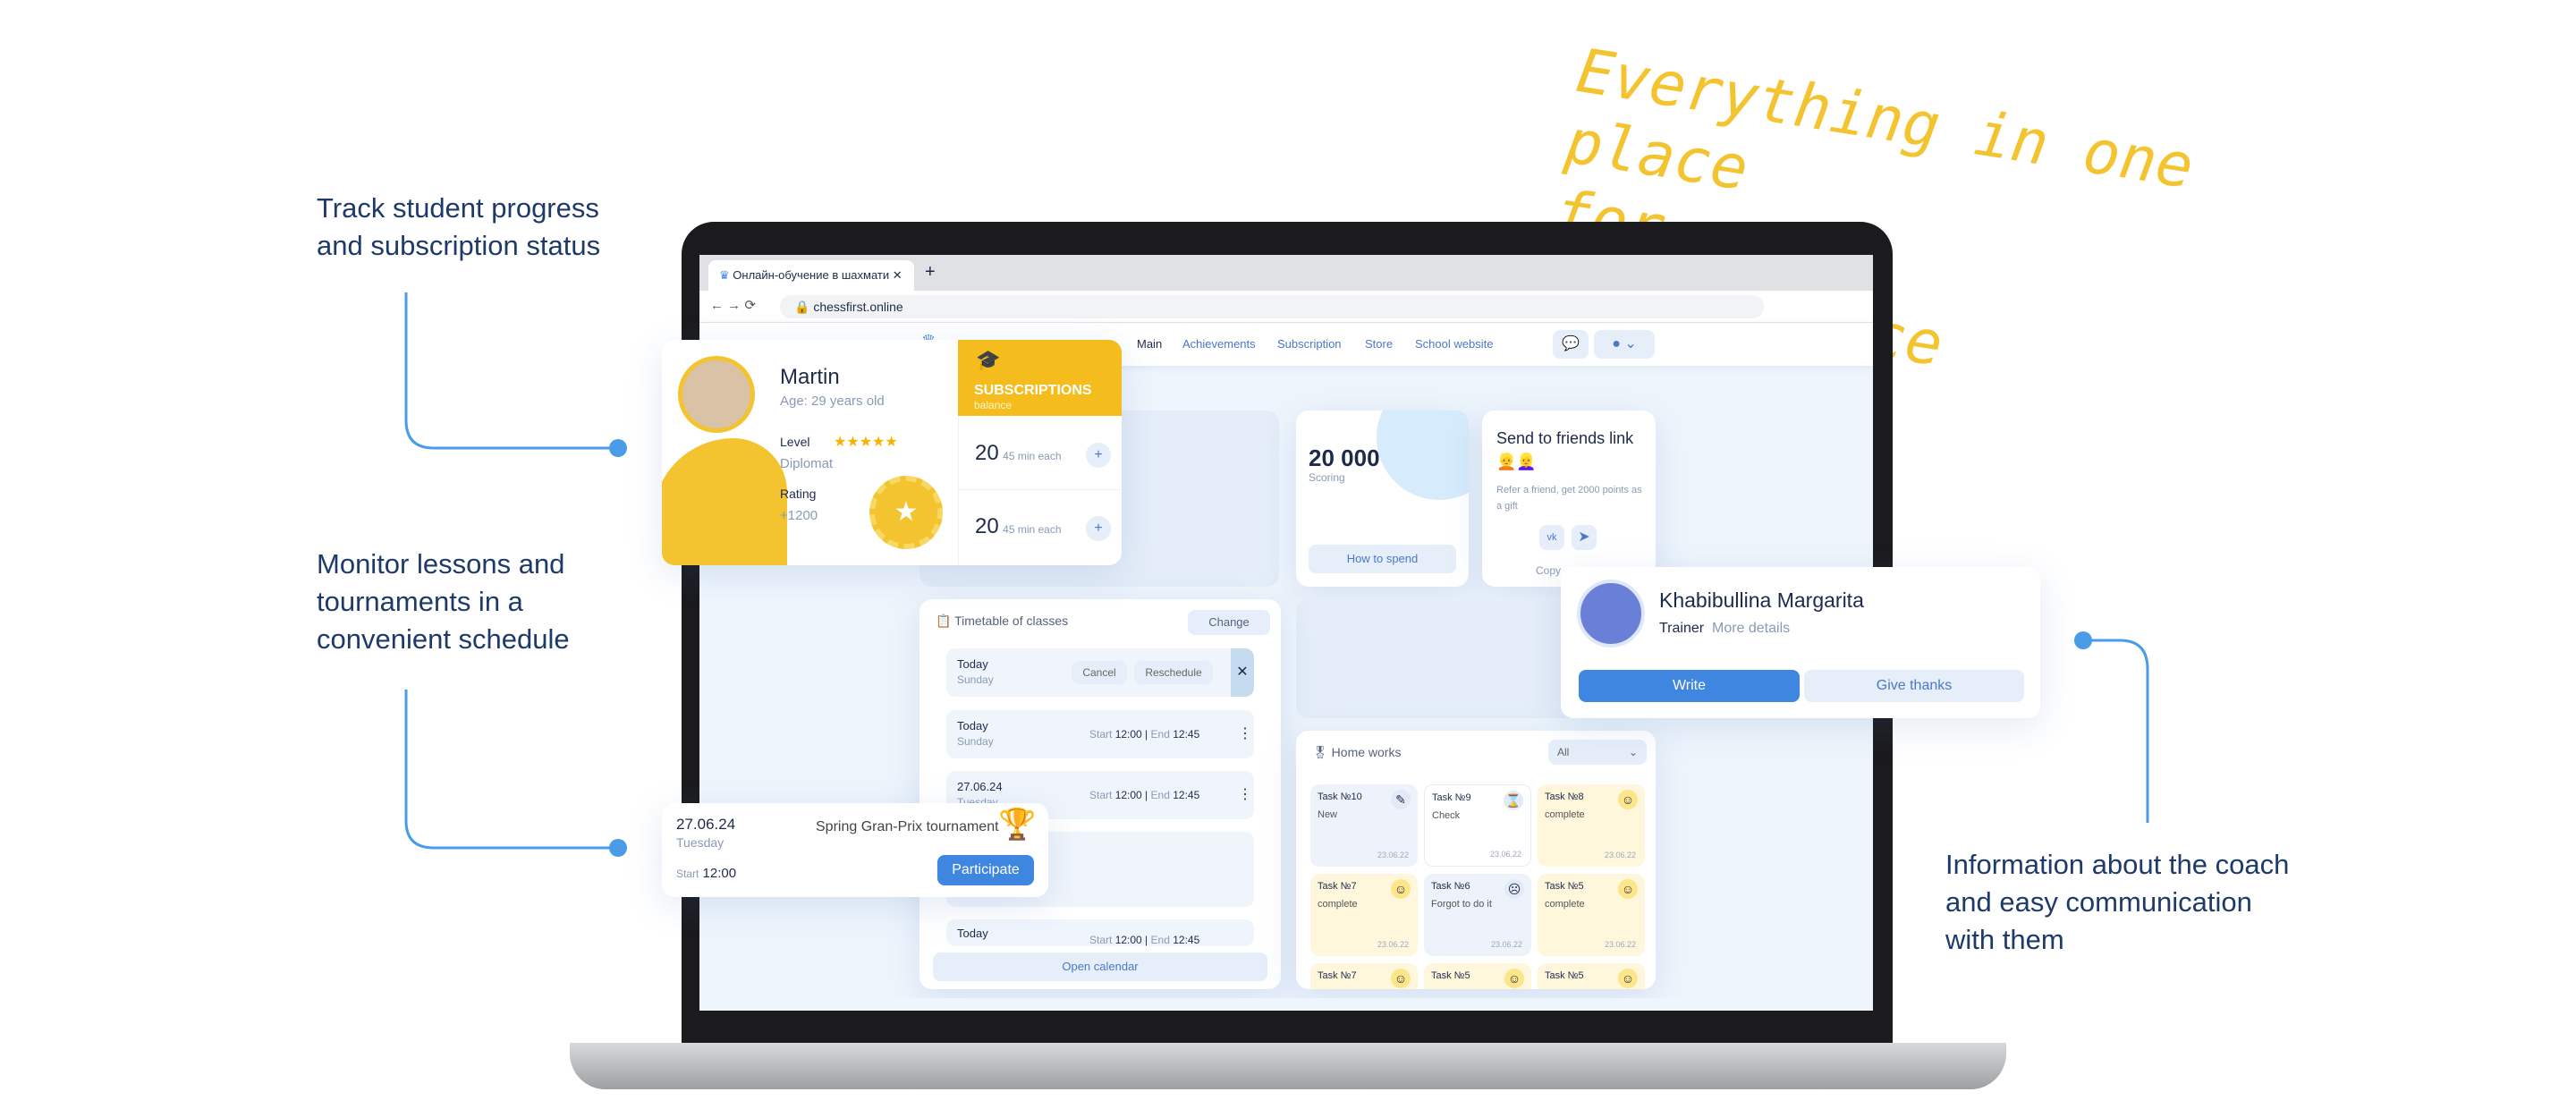  I want to click on new-tab-icon: +, so click(930, 272).